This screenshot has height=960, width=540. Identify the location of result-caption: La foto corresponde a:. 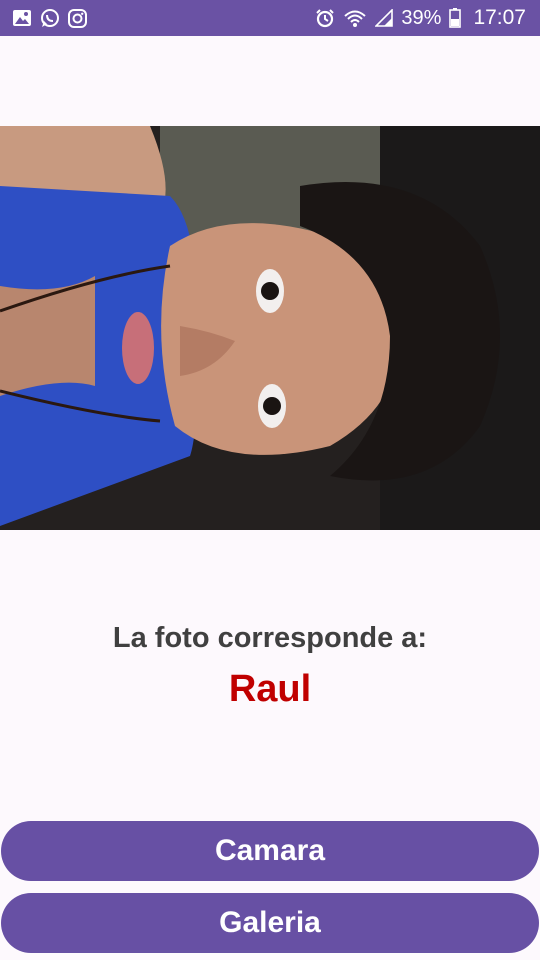
(270, 638).